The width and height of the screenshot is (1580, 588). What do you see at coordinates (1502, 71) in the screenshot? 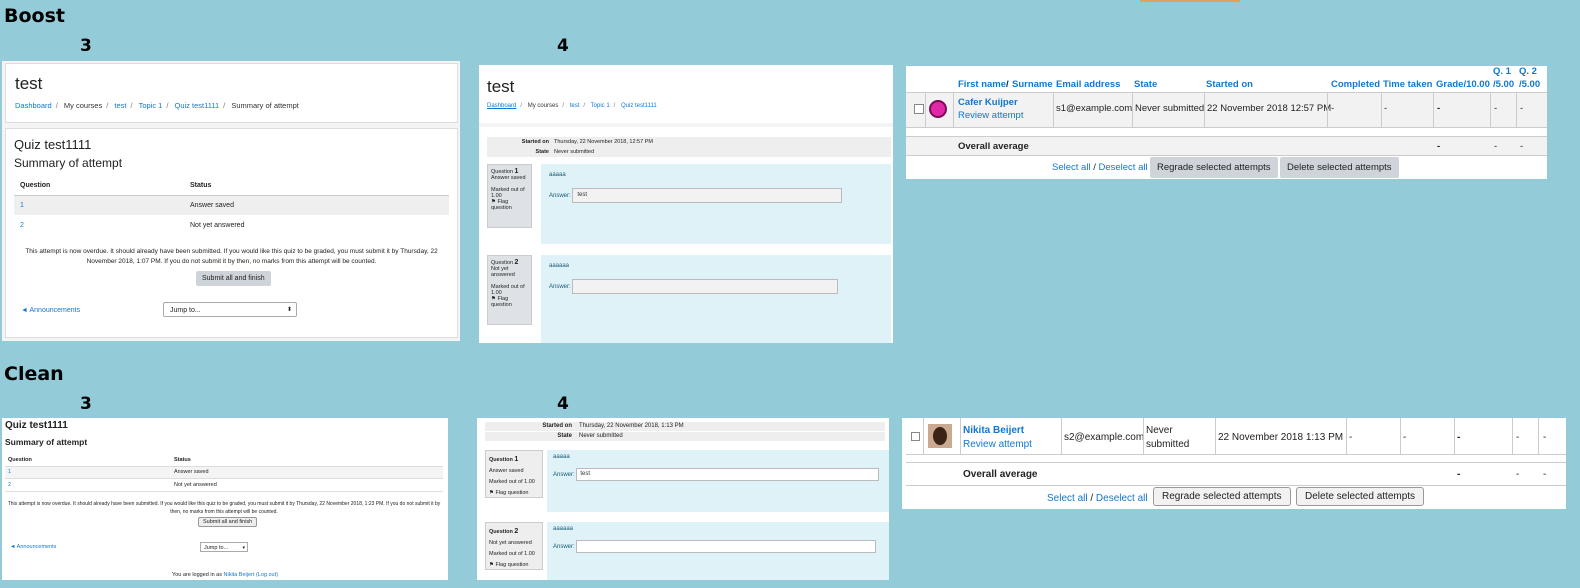
I see `header-q1: Q. 1` at bounding box center [1502, 71].